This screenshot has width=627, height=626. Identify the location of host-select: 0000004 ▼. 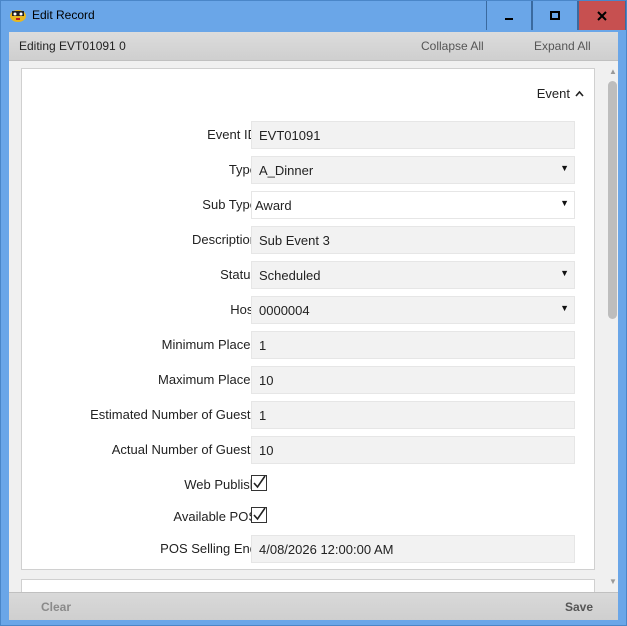
(413, 310).